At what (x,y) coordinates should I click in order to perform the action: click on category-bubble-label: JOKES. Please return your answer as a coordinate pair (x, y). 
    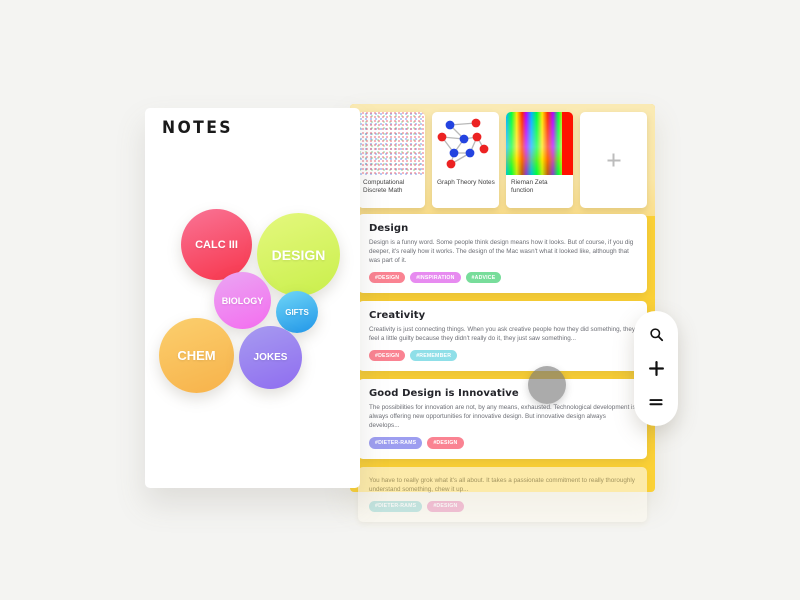
    Looking at the image, I should click on (270, 357).